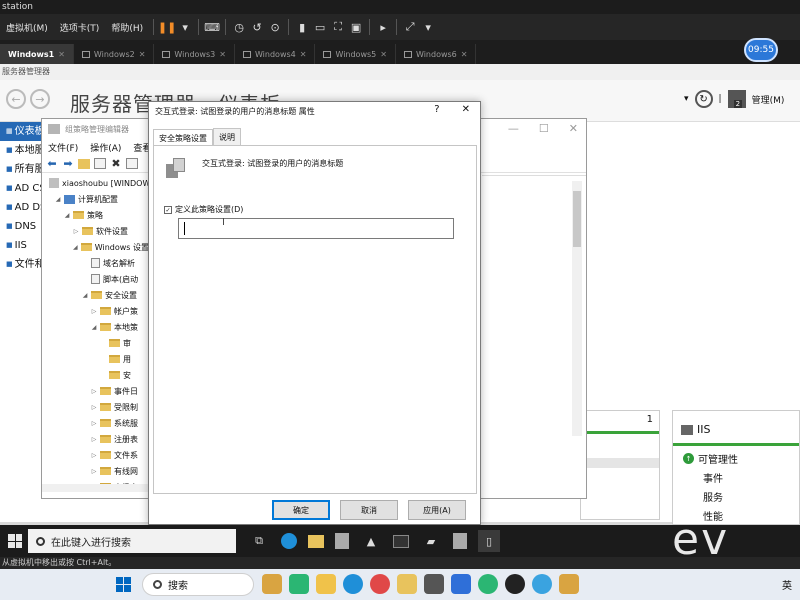 This screenshot has height=600, width=800. Describe the element at coordinates (23, 131) in the screenshot. I see `sidebar-item-dashboard: ▦ 仪表板` at that location.